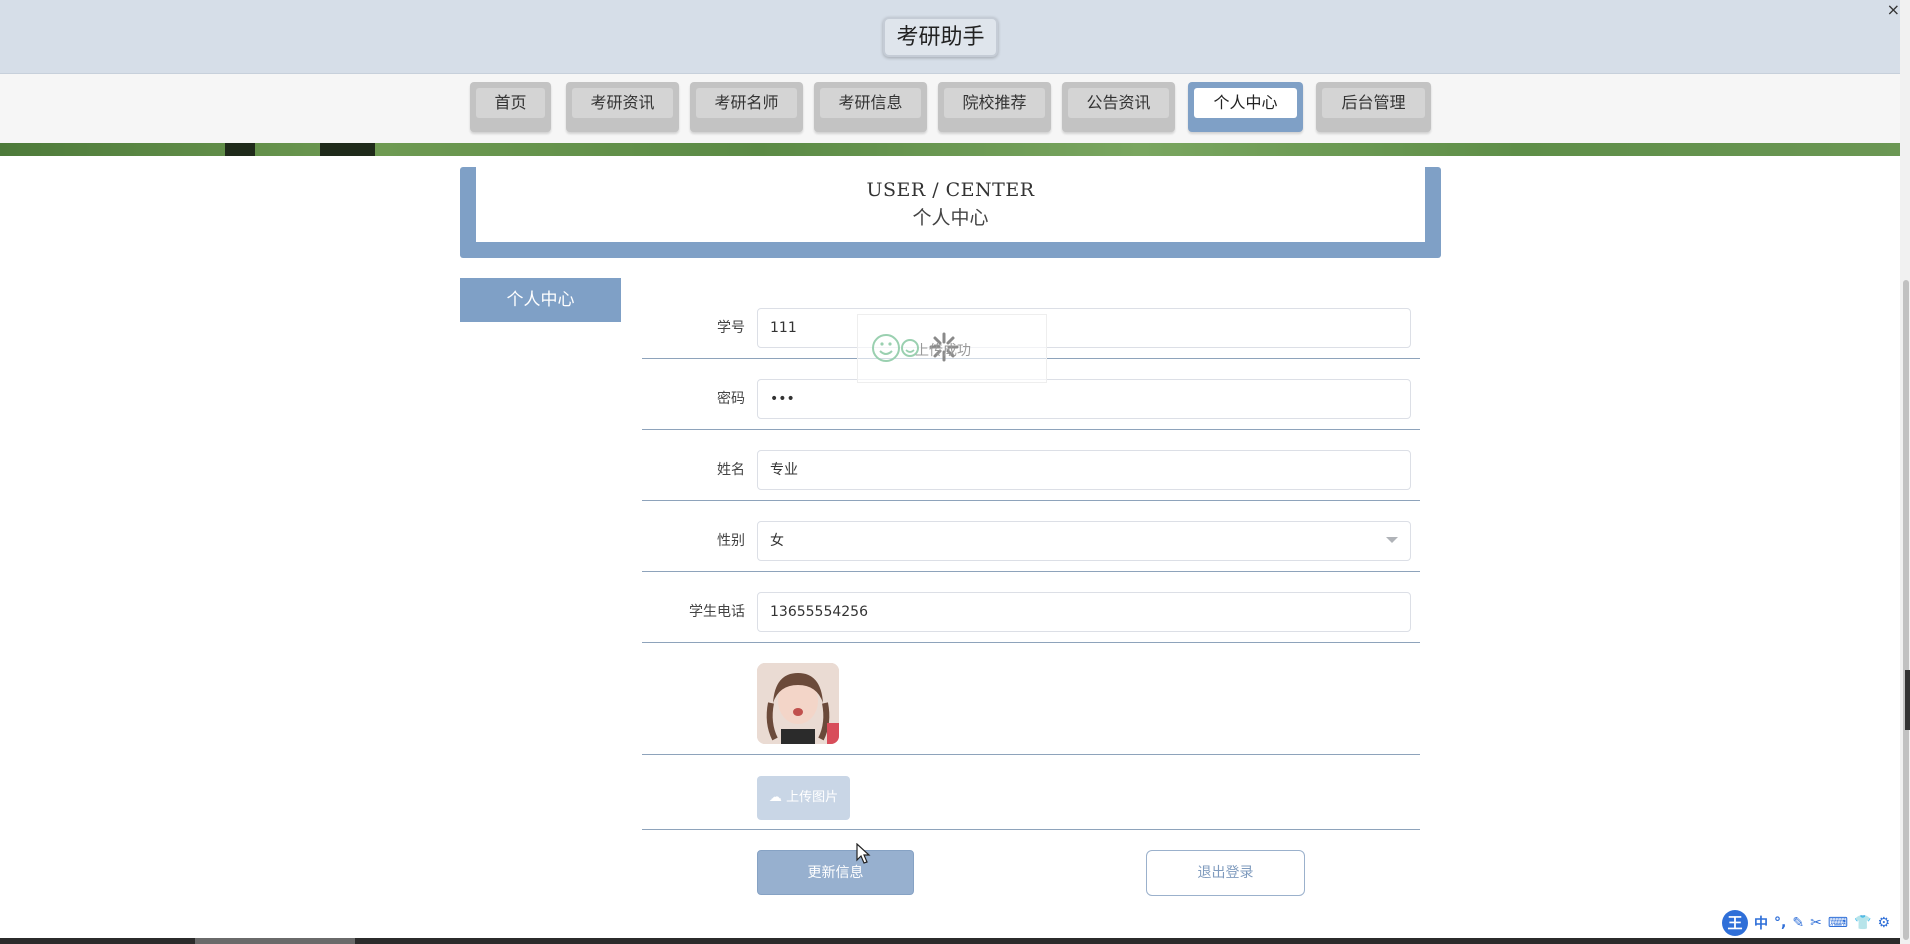  What do you see at coordinates (731, 470) in the screenshot?
I see `name-label: 姓名` at bounding box center [731, 470].